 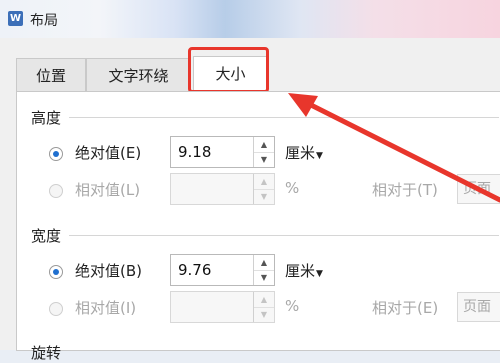 I want to click on window-title: 布局, so click(x=44, y=21).